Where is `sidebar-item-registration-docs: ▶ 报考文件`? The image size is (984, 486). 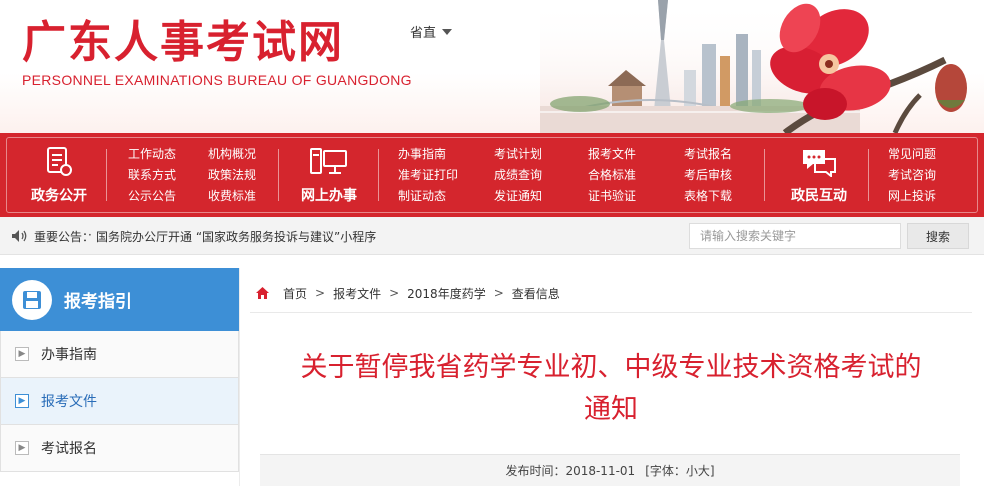
sidebar-item-registration-docs: ▶ 报考文件 is located at coordinates (119, 401).